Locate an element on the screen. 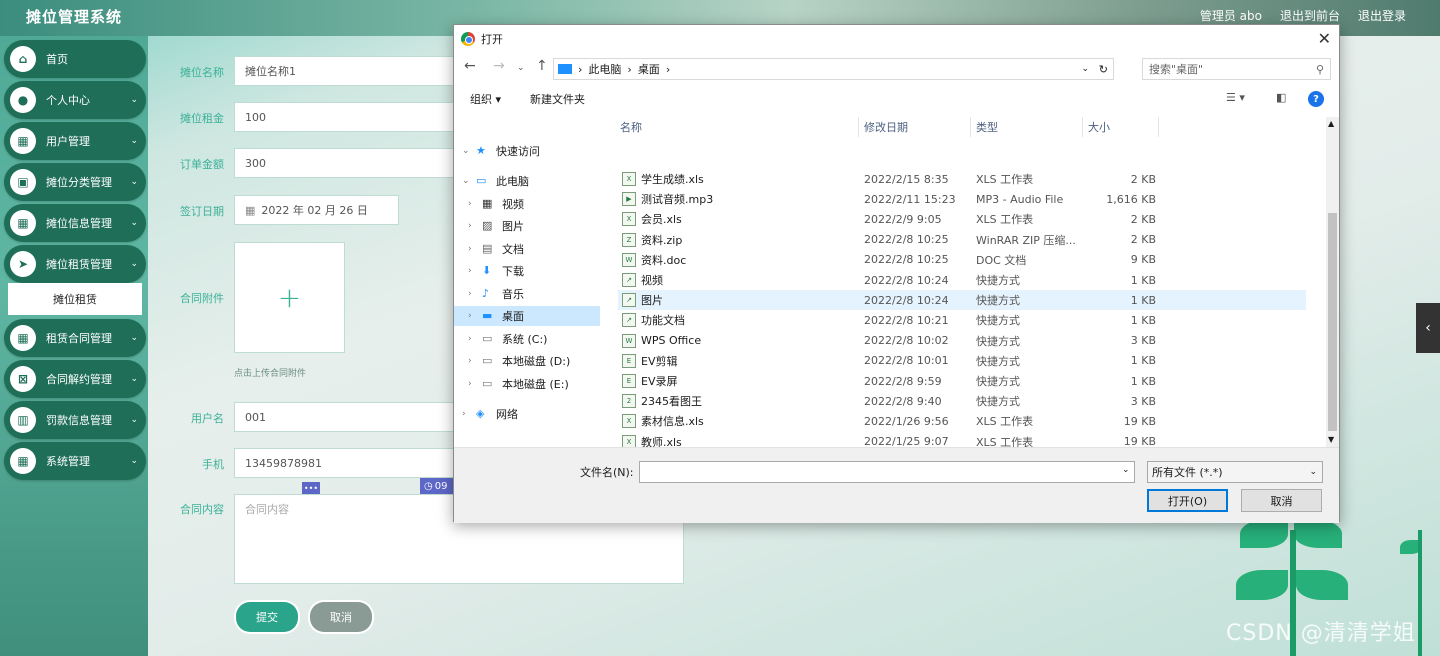 Image resolution: width=1440 pixels, height=656 pixels. file-row: X 学生成绩.xls 2022/2/15 8:35 XLS 工作表 2 KB is located at coordinates (962, 179).